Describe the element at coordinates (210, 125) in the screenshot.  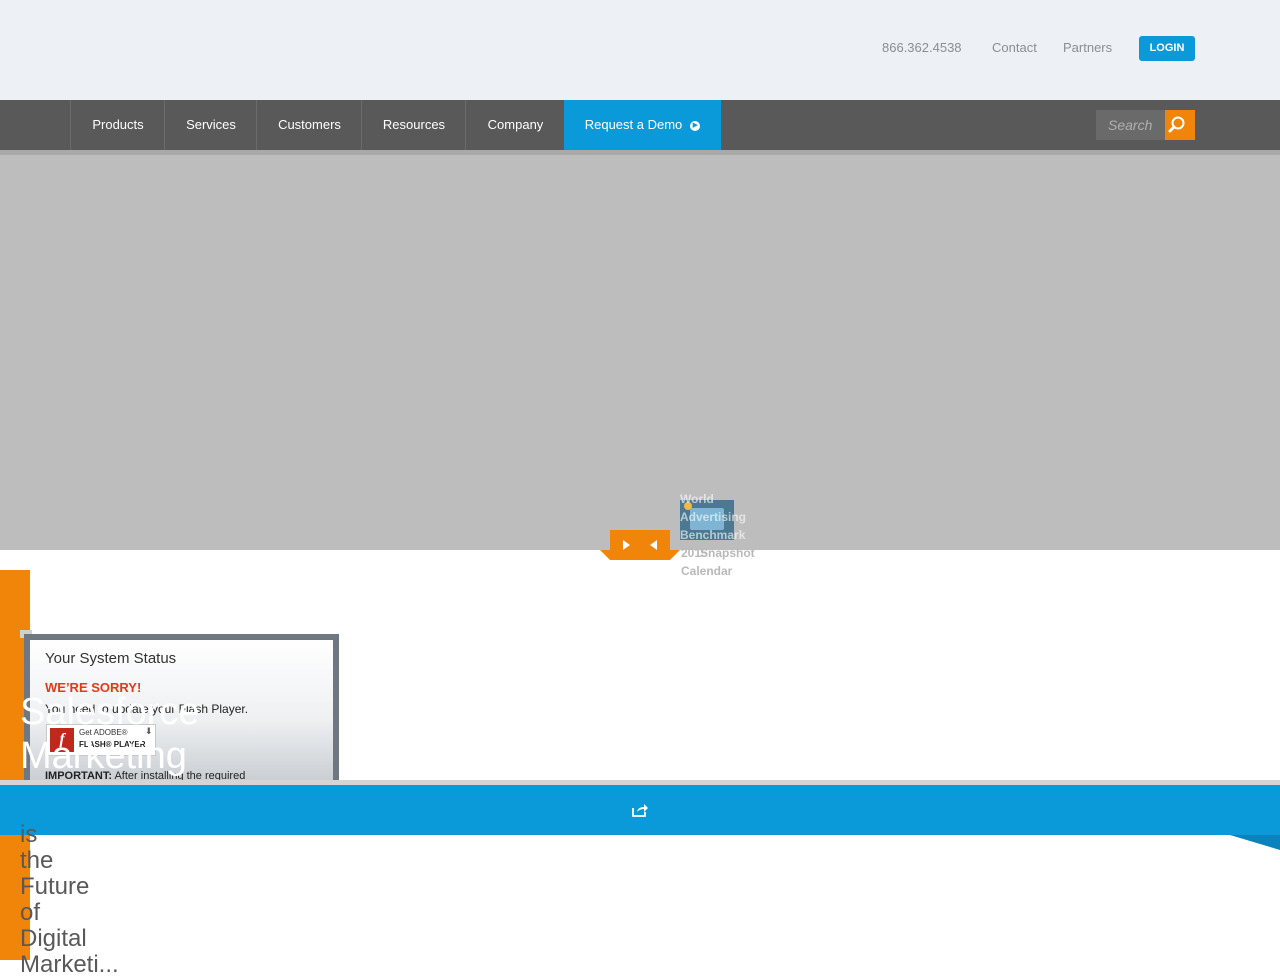
I see `nav-item-services: Services` at that location.